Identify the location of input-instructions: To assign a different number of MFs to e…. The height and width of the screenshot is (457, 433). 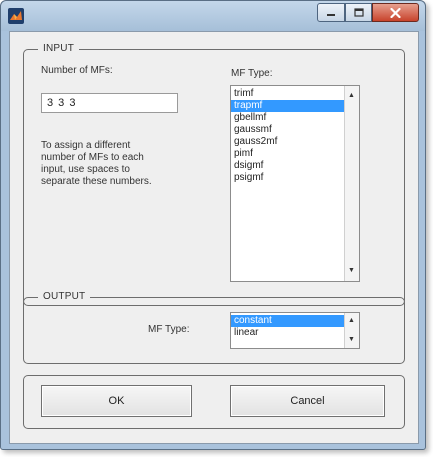
(116, 164).